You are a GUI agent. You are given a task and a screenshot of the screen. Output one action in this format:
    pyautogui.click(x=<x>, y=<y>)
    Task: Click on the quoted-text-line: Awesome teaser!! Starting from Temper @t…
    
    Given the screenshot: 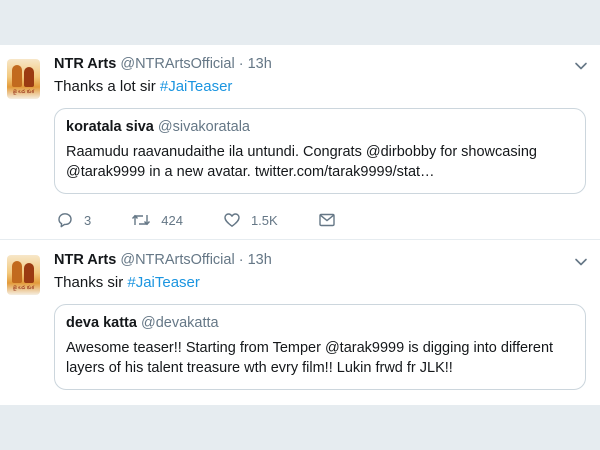 What is the action you would take?
    pyautogui.click(x=310, y=348)
    